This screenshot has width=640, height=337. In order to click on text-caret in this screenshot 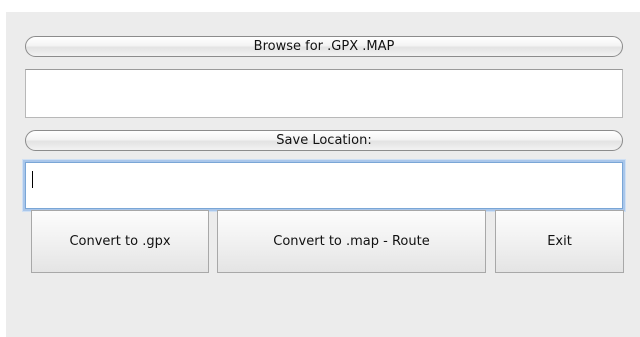, I will do `click(32, 179)`.